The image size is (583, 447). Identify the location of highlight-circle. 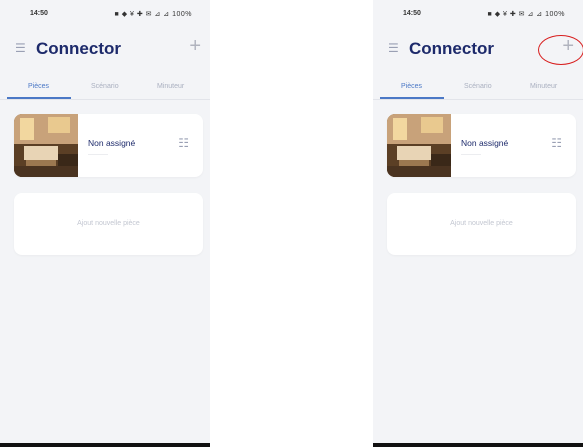
(560, 50).